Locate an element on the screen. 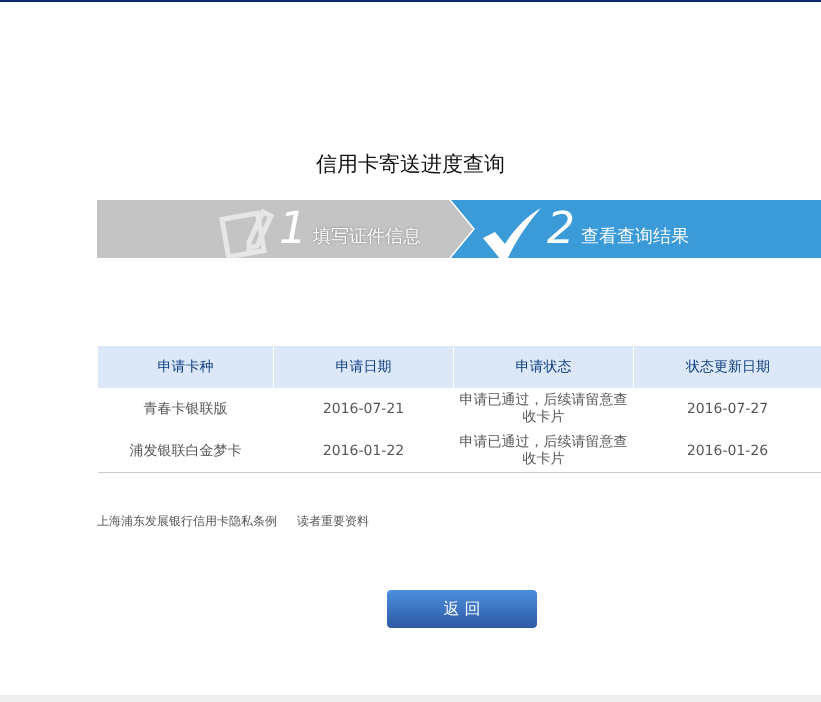  column-header: 申请日期 is located at coordinates (364, 367).